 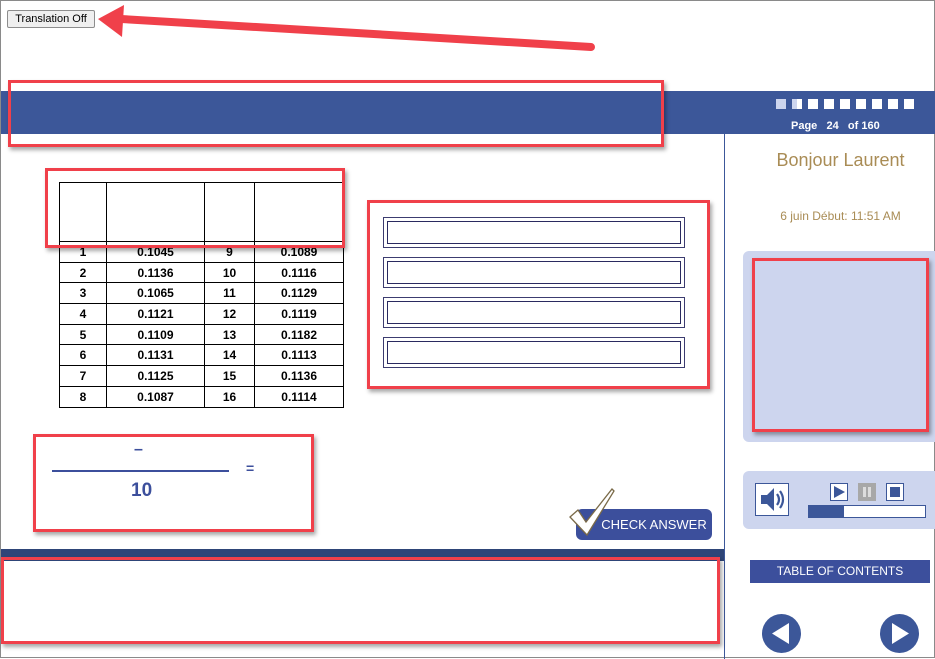 I want to click on table-cell: 0.1125, so click(x=155, y=376).